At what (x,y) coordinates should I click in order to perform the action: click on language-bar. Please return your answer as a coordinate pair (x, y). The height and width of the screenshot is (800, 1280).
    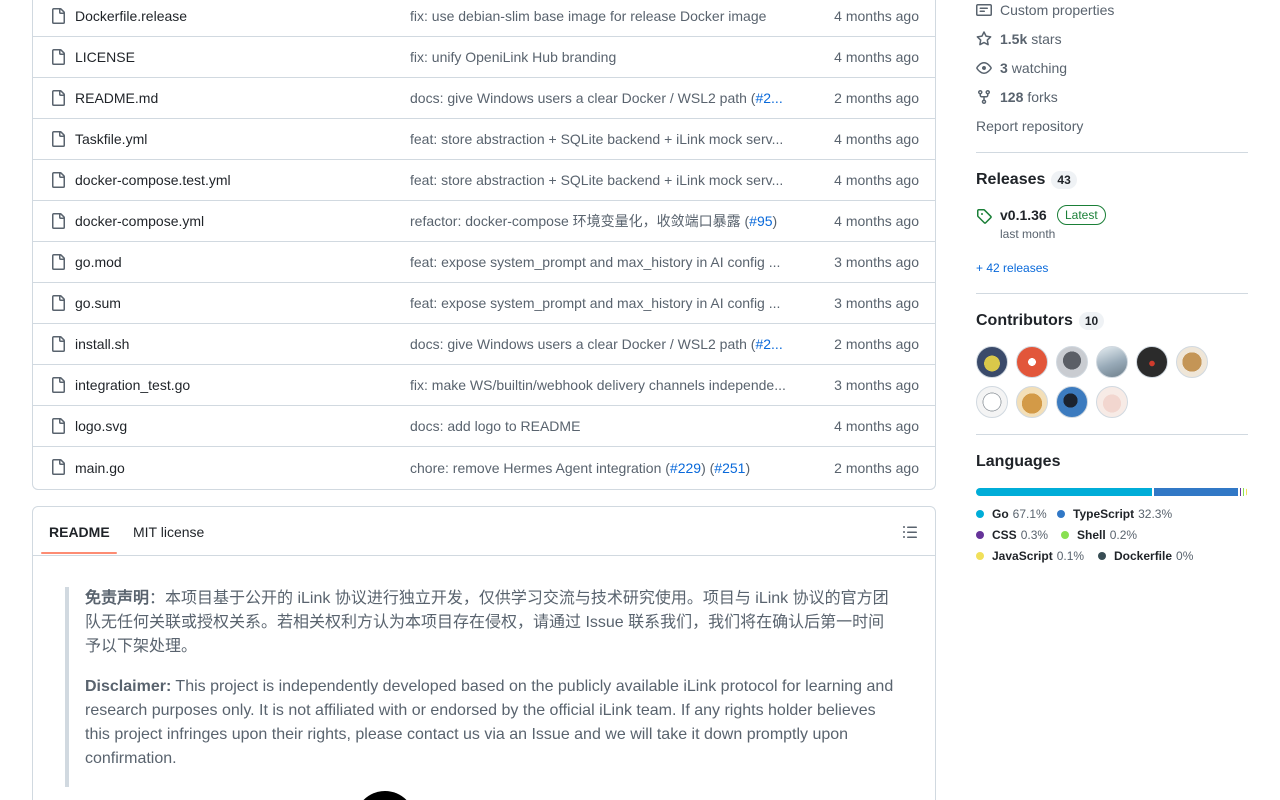
    Looking at the image, I should click on (1112, 492).